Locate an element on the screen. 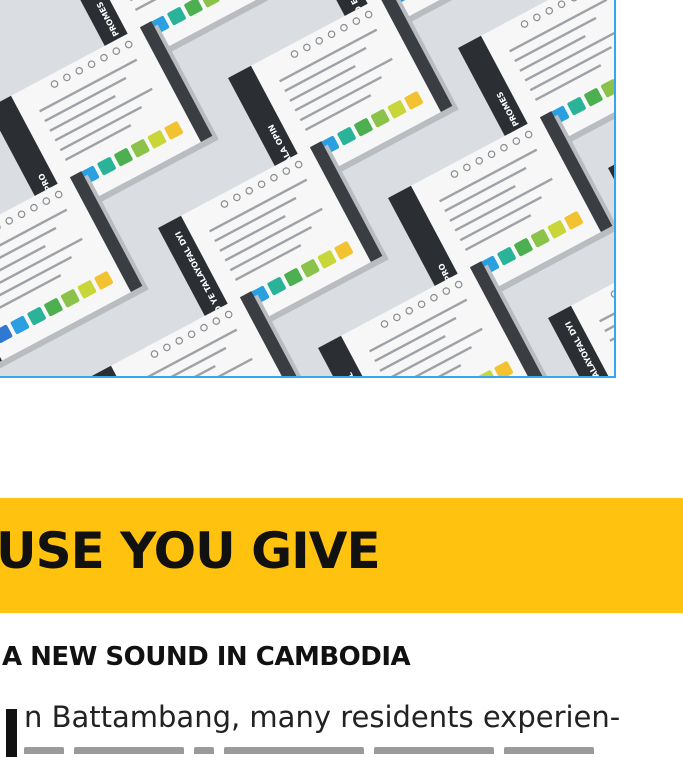 This screenshot has width=683, height=757. article-body-next-line-cropped is located at coordinates (324, 748).